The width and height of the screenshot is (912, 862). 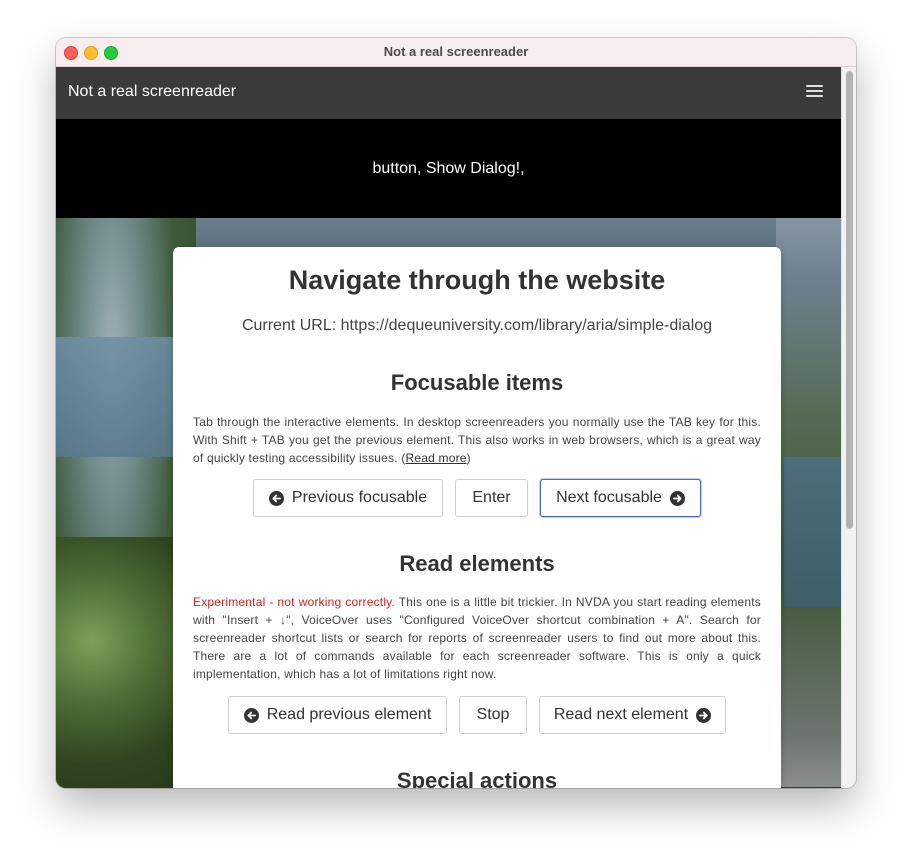 I want to click on previous-focusable-button: Previous focusable, so click(x=348, y=498).